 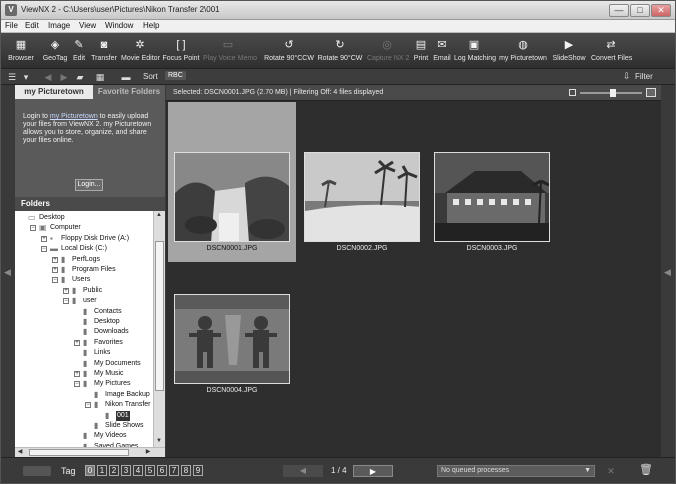 What do you see at coordinates (150, 470) in the screenshot?
I see `tag-5-button: 5` at bounding box center [150, 470].